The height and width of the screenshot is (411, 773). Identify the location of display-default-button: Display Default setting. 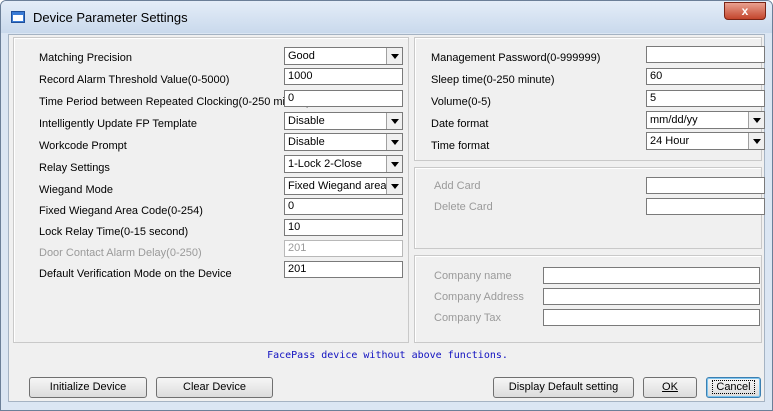
(563, 387).